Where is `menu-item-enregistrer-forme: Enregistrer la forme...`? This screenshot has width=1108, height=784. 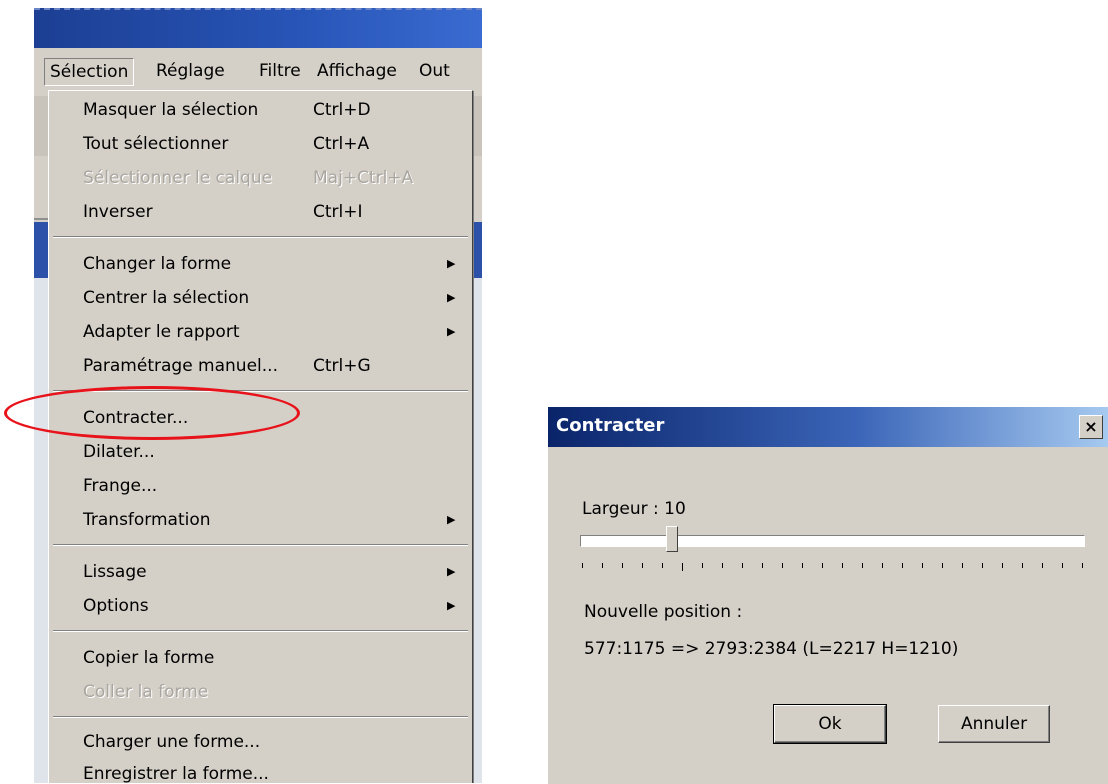
menu-item-enregistrer-forme: Enregistrer la forme... is located at coordinates (260, 770).